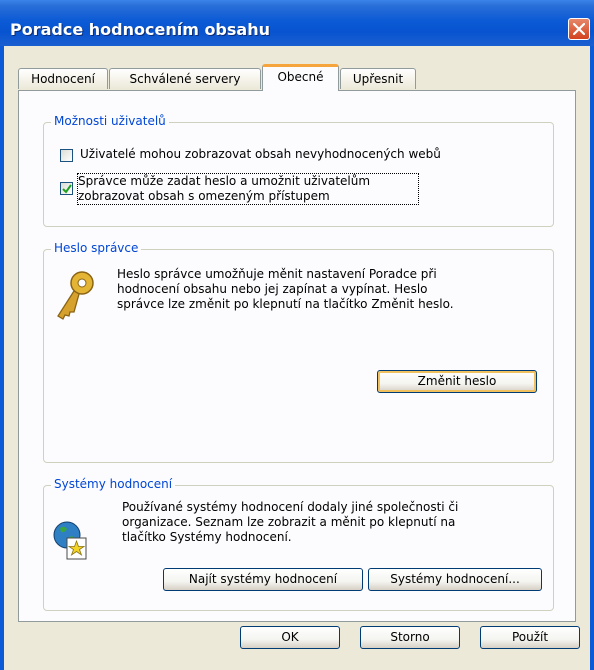 The image size is (594, 670). What do you see at coordinates (66, 155) in the screenshot?
I see `unrated-sites-checkbox` at bounding box center [66, 155].